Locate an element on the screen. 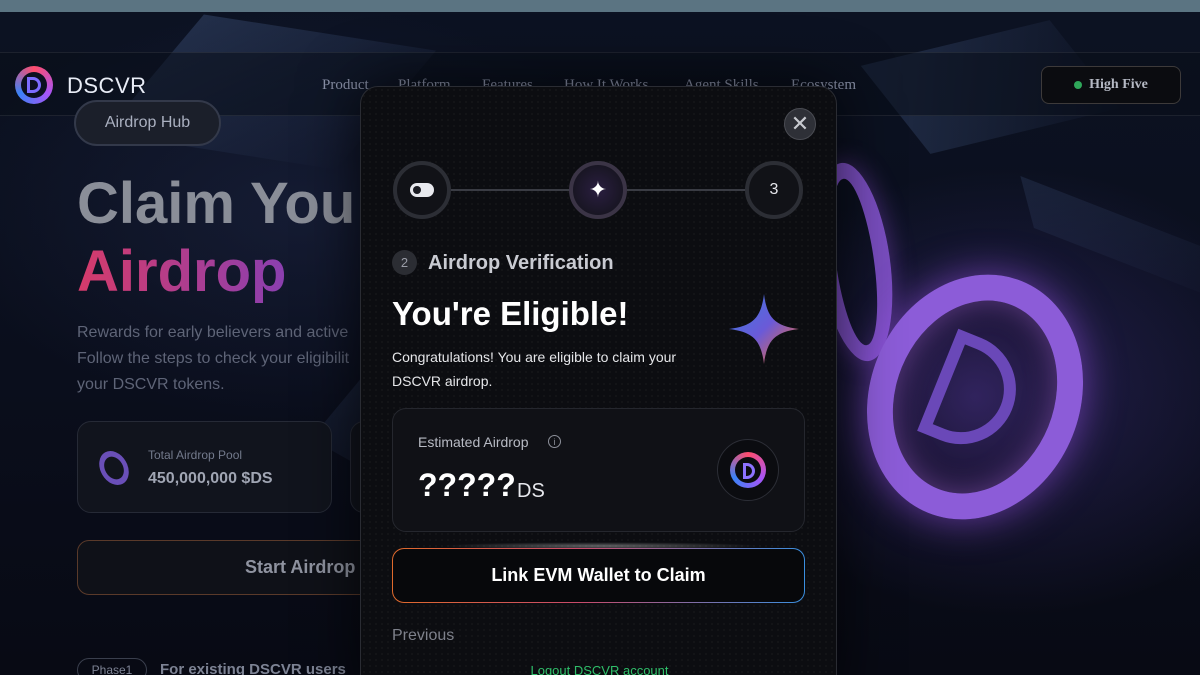 Image resolution: width=1200 pixels, height=675 pixels. browser-top-strip is located at coordinates (600, 6).